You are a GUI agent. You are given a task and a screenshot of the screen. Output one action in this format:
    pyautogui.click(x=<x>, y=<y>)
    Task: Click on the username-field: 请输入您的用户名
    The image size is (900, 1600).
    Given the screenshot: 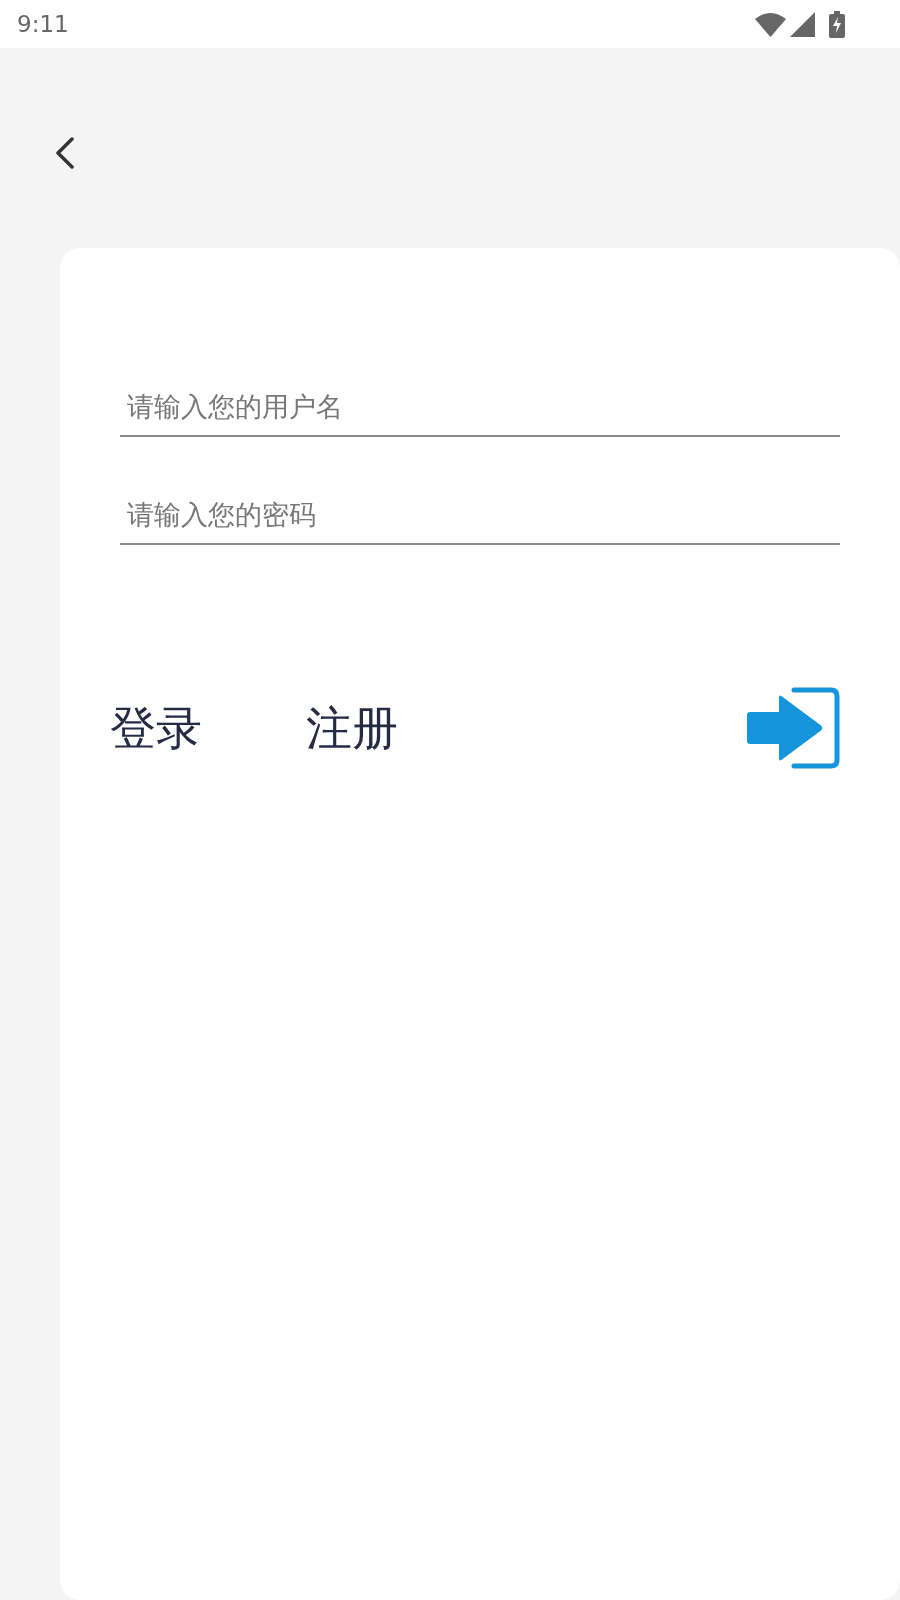 What is the action you would take?
    pyautogui.click(x=480, y=407)
    